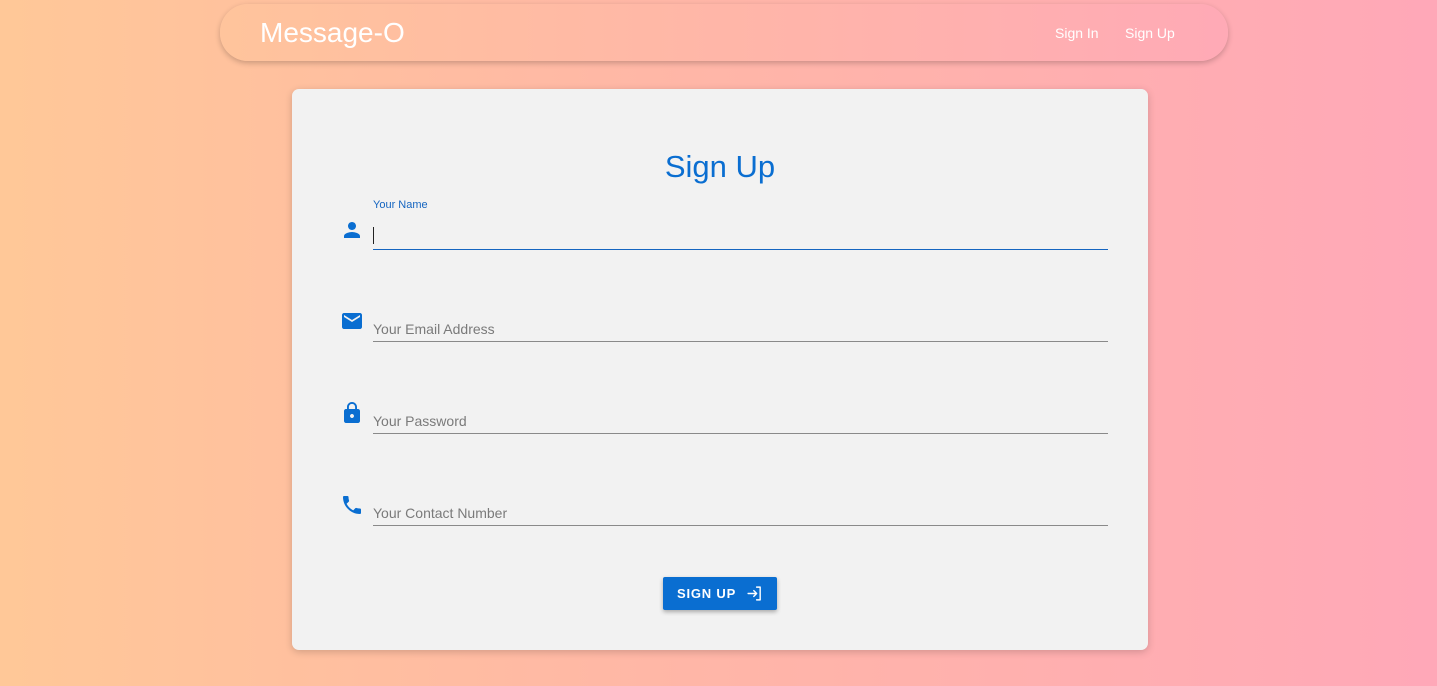  Describe the element at coordinates (707, 593) in the screenshot. I see `sign-up-button-label: SIGN UP` at that location.